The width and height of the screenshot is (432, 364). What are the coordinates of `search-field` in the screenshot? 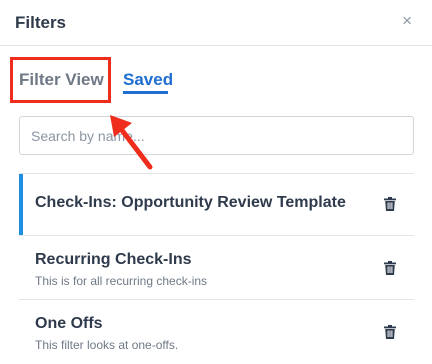 It's located at (216, 135).